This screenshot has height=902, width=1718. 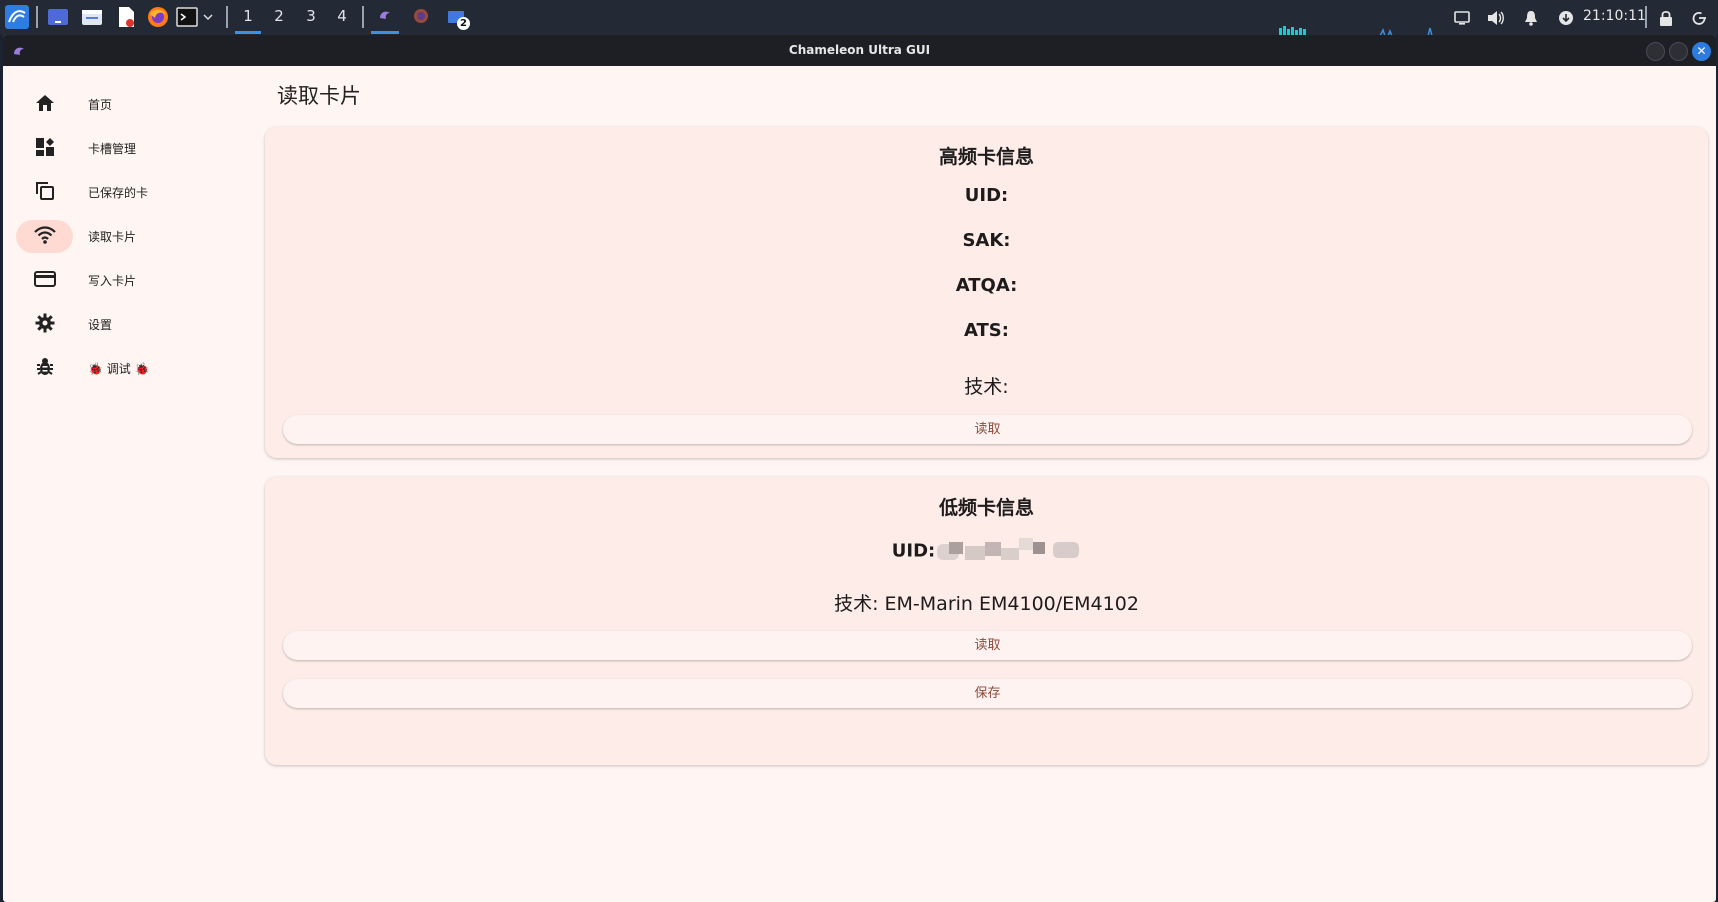 What do you see at coordinates (1496, 17) in the screenshot?
I see `volume-icon` at bounding box center [1496, 17].